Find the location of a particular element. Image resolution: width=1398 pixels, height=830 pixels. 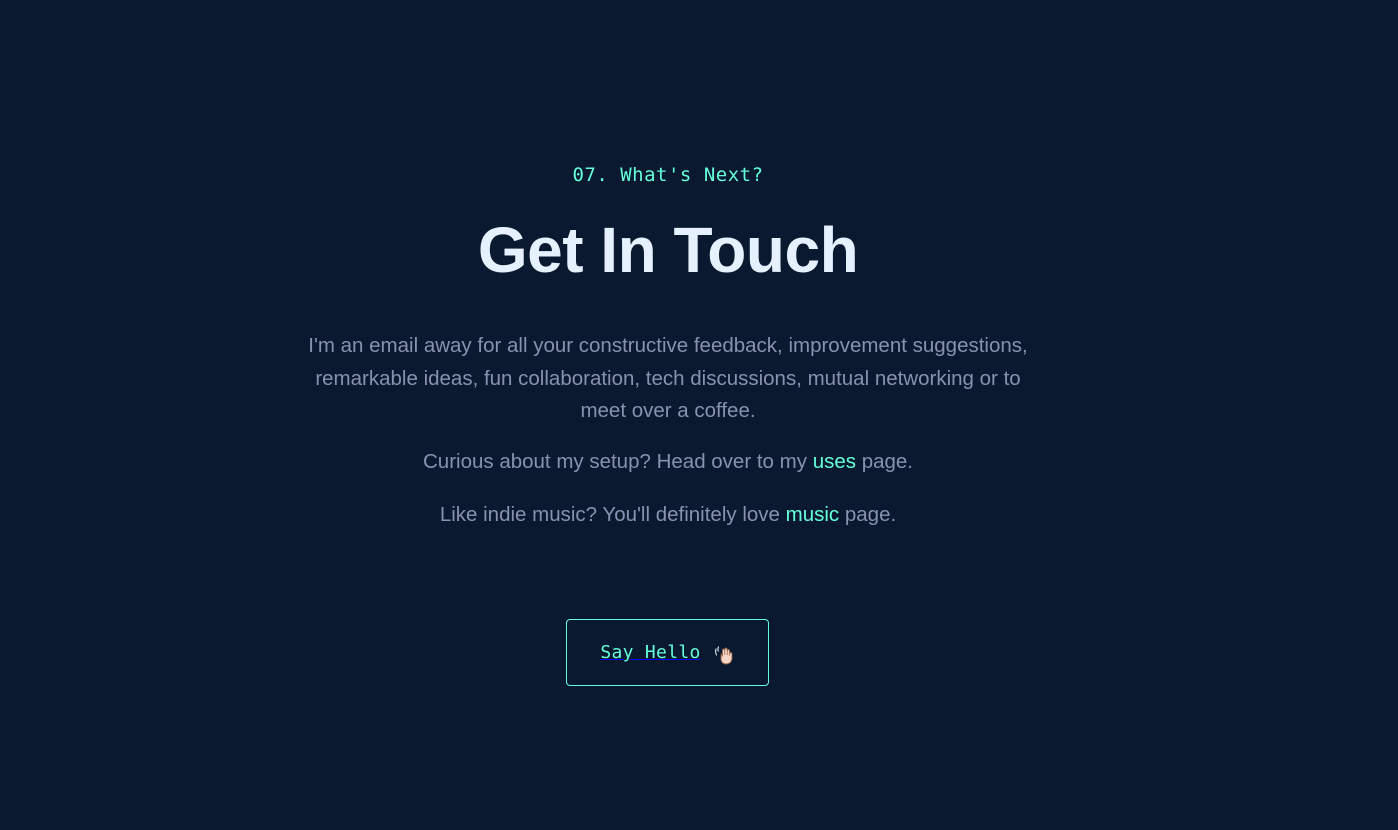

setup-prefix-text: Curious about my setup? Head over to my is located at coordinates (617, 461).